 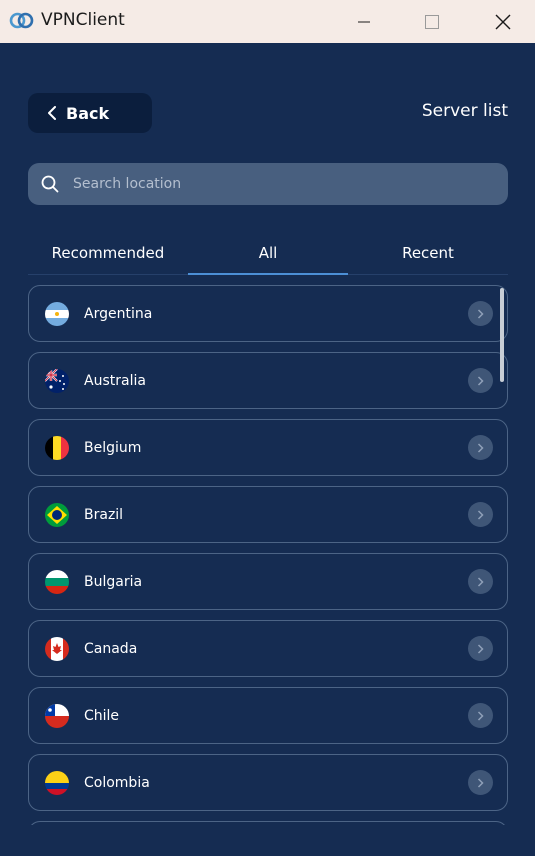 I want to click on back-label: Back, so click(x=88, y=113).